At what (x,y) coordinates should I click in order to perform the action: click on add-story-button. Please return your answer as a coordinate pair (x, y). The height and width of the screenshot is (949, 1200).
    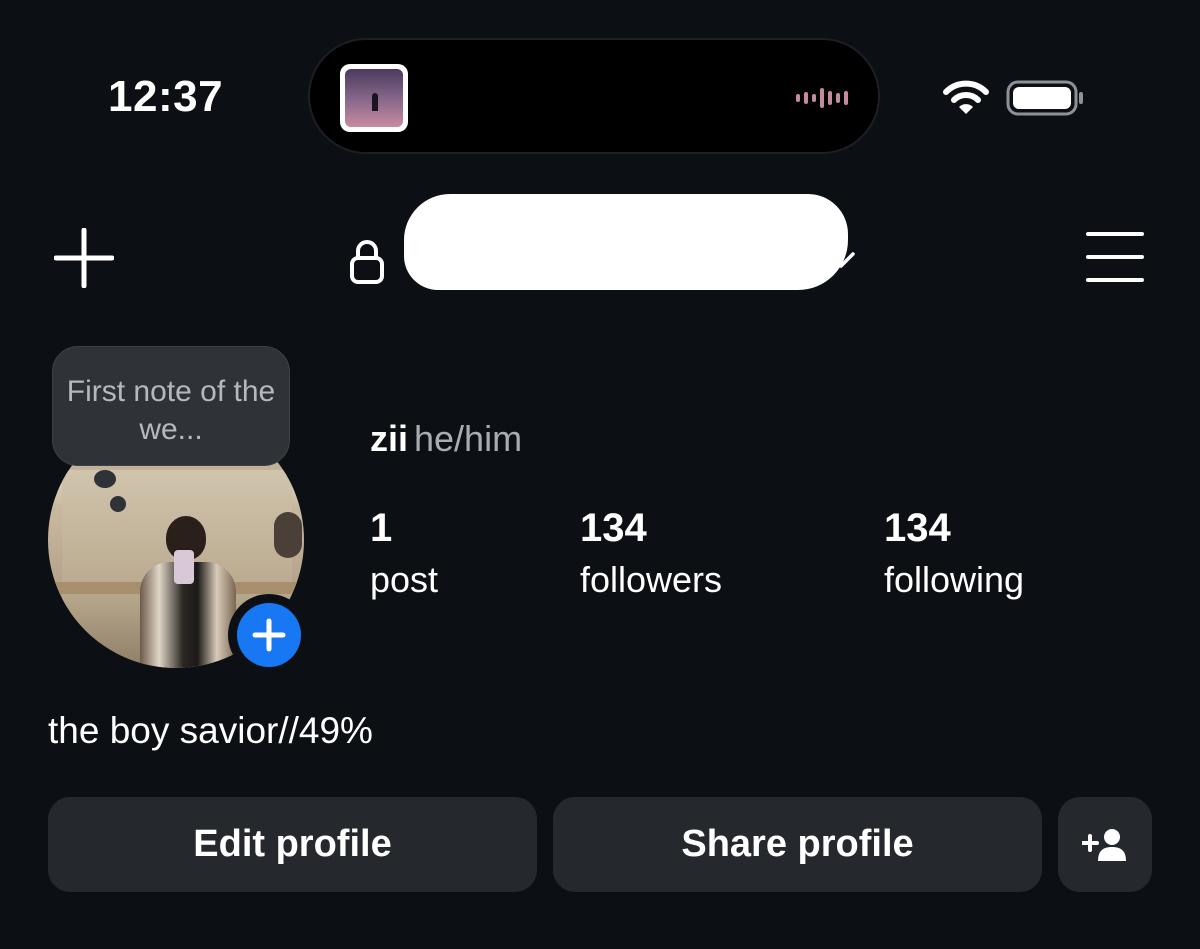
    Looking at the image, I should click on (269, 635).